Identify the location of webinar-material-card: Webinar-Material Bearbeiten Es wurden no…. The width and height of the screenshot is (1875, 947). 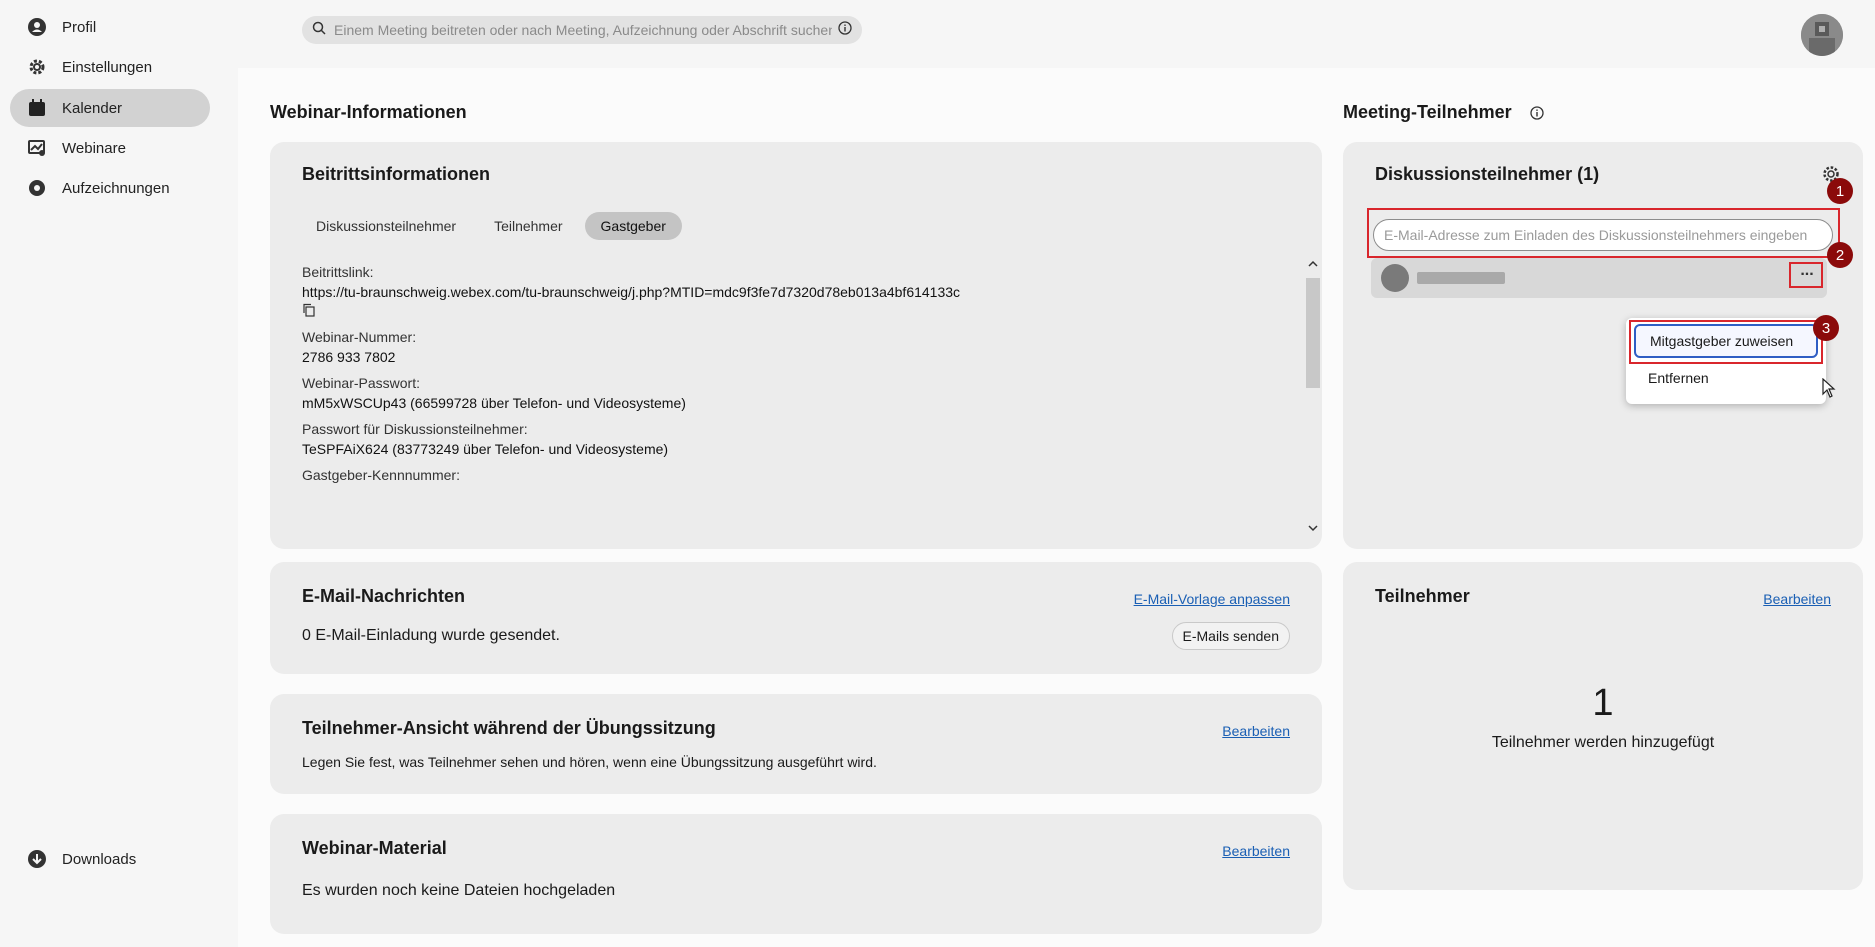
(796, 874).